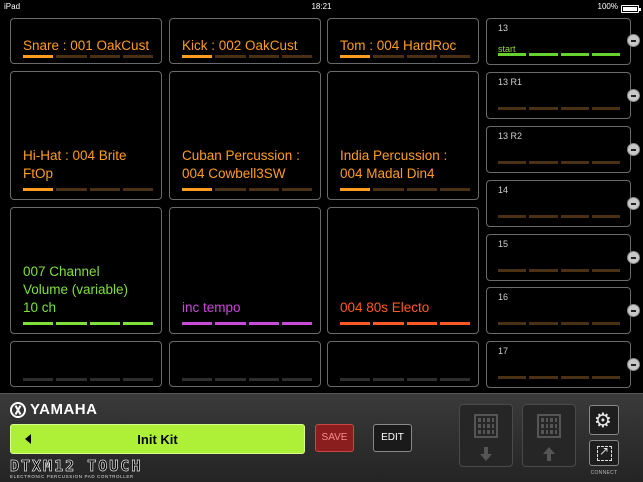  What do you see at coordinates (503, 28) in the screenshot?
I see `slot-label: 13` at bounding box center [503, 28].